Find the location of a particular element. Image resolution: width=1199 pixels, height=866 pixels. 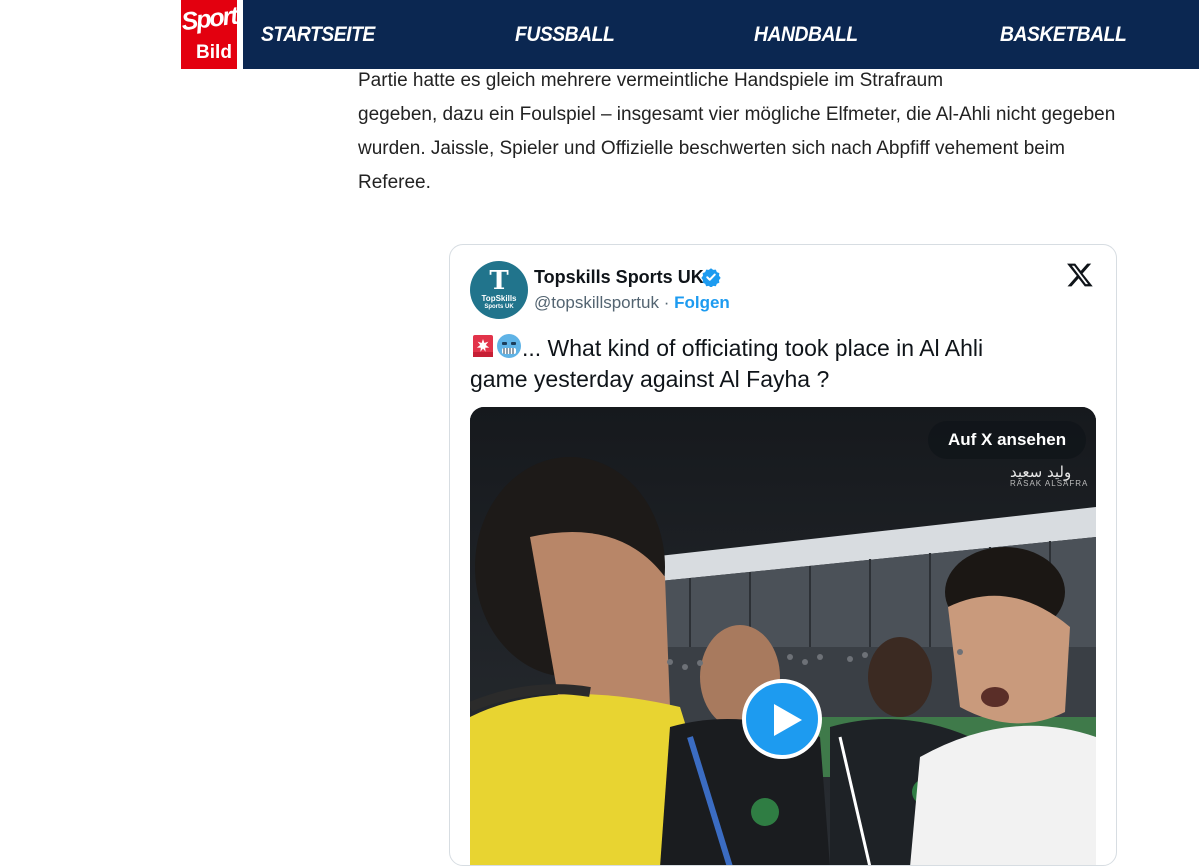

avatar-glyph: T is located at coordinates (499, 281).